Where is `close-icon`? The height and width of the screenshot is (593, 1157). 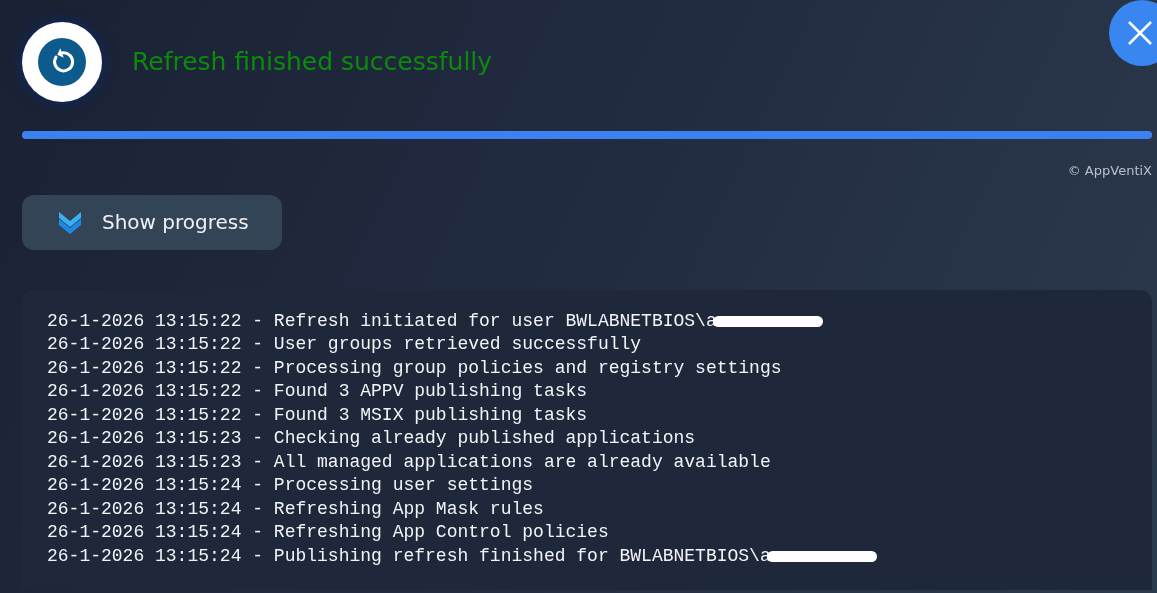 close-icon is located at coordinates (1140, 33).